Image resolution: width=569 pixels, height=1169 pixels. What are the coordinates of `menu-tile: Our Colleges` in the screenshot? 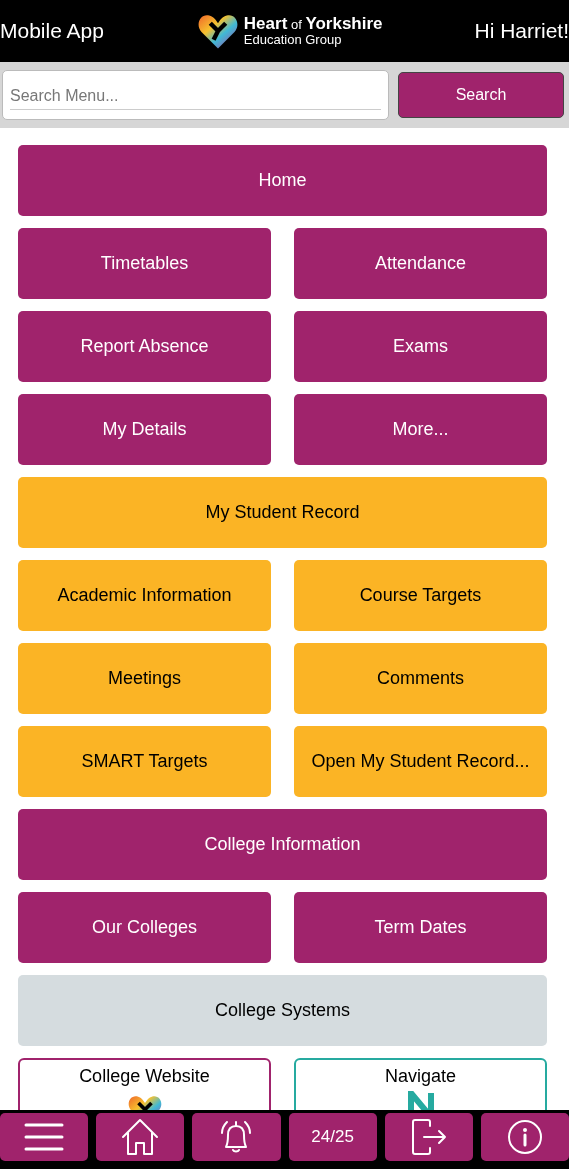 It's located at (144, 927).